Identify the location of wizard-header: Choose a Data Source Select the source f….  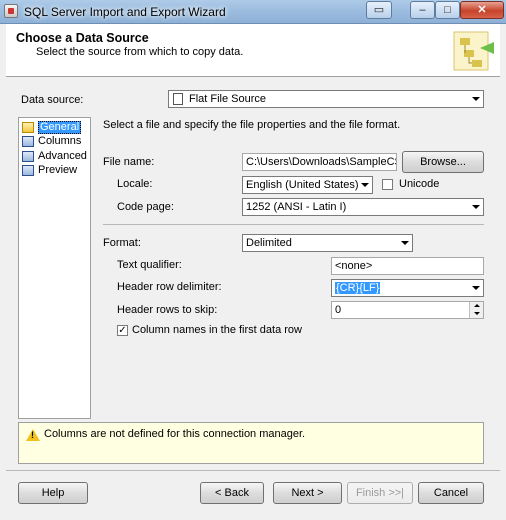
(253, 50).